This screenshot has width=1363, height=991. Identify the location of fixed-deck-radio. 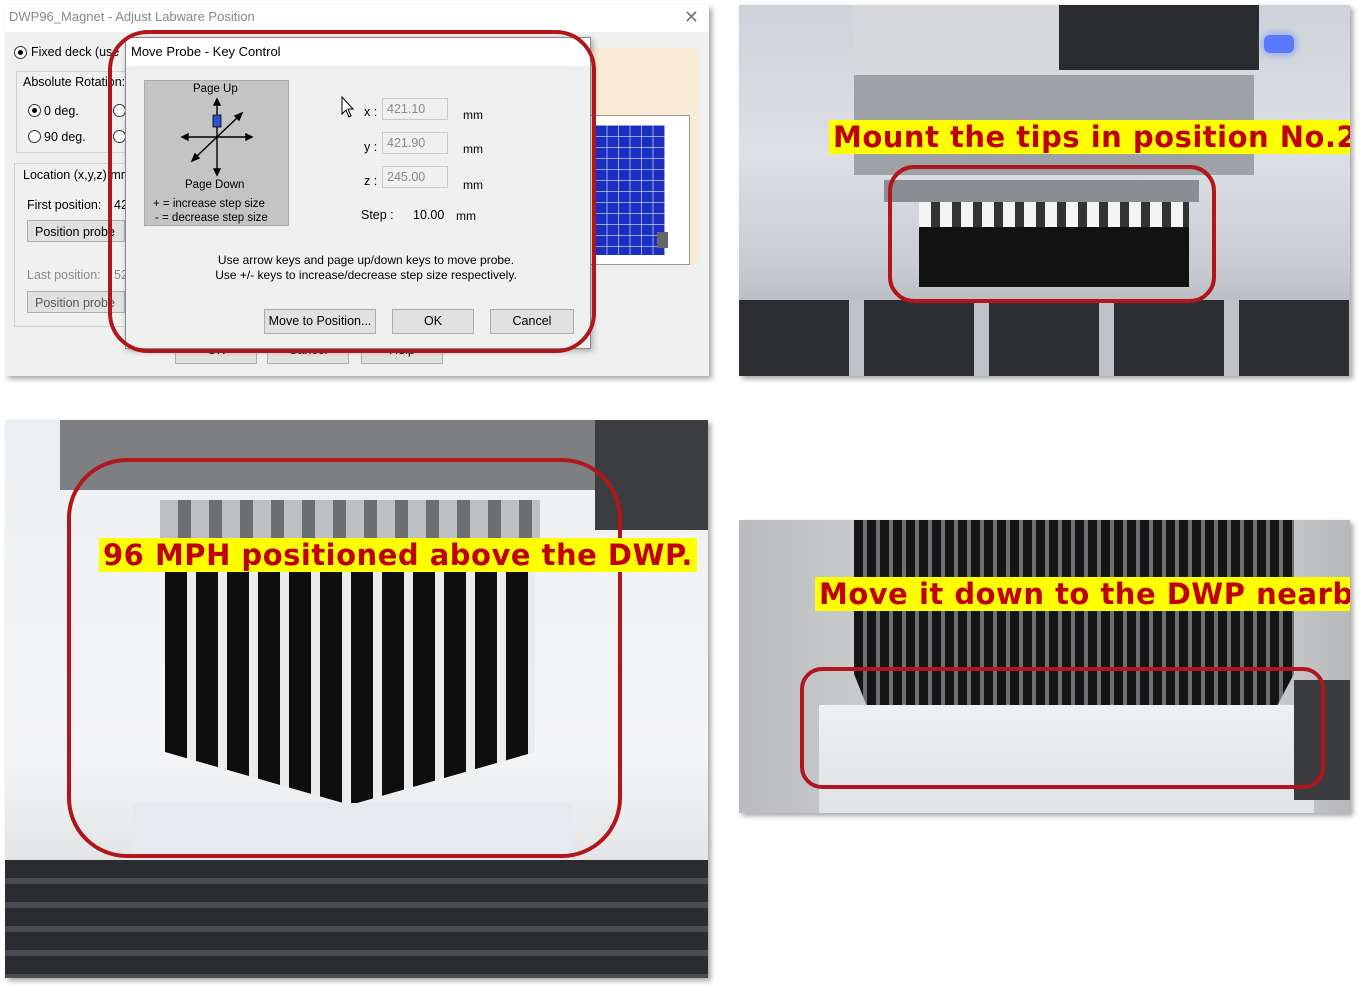
(20, 52).